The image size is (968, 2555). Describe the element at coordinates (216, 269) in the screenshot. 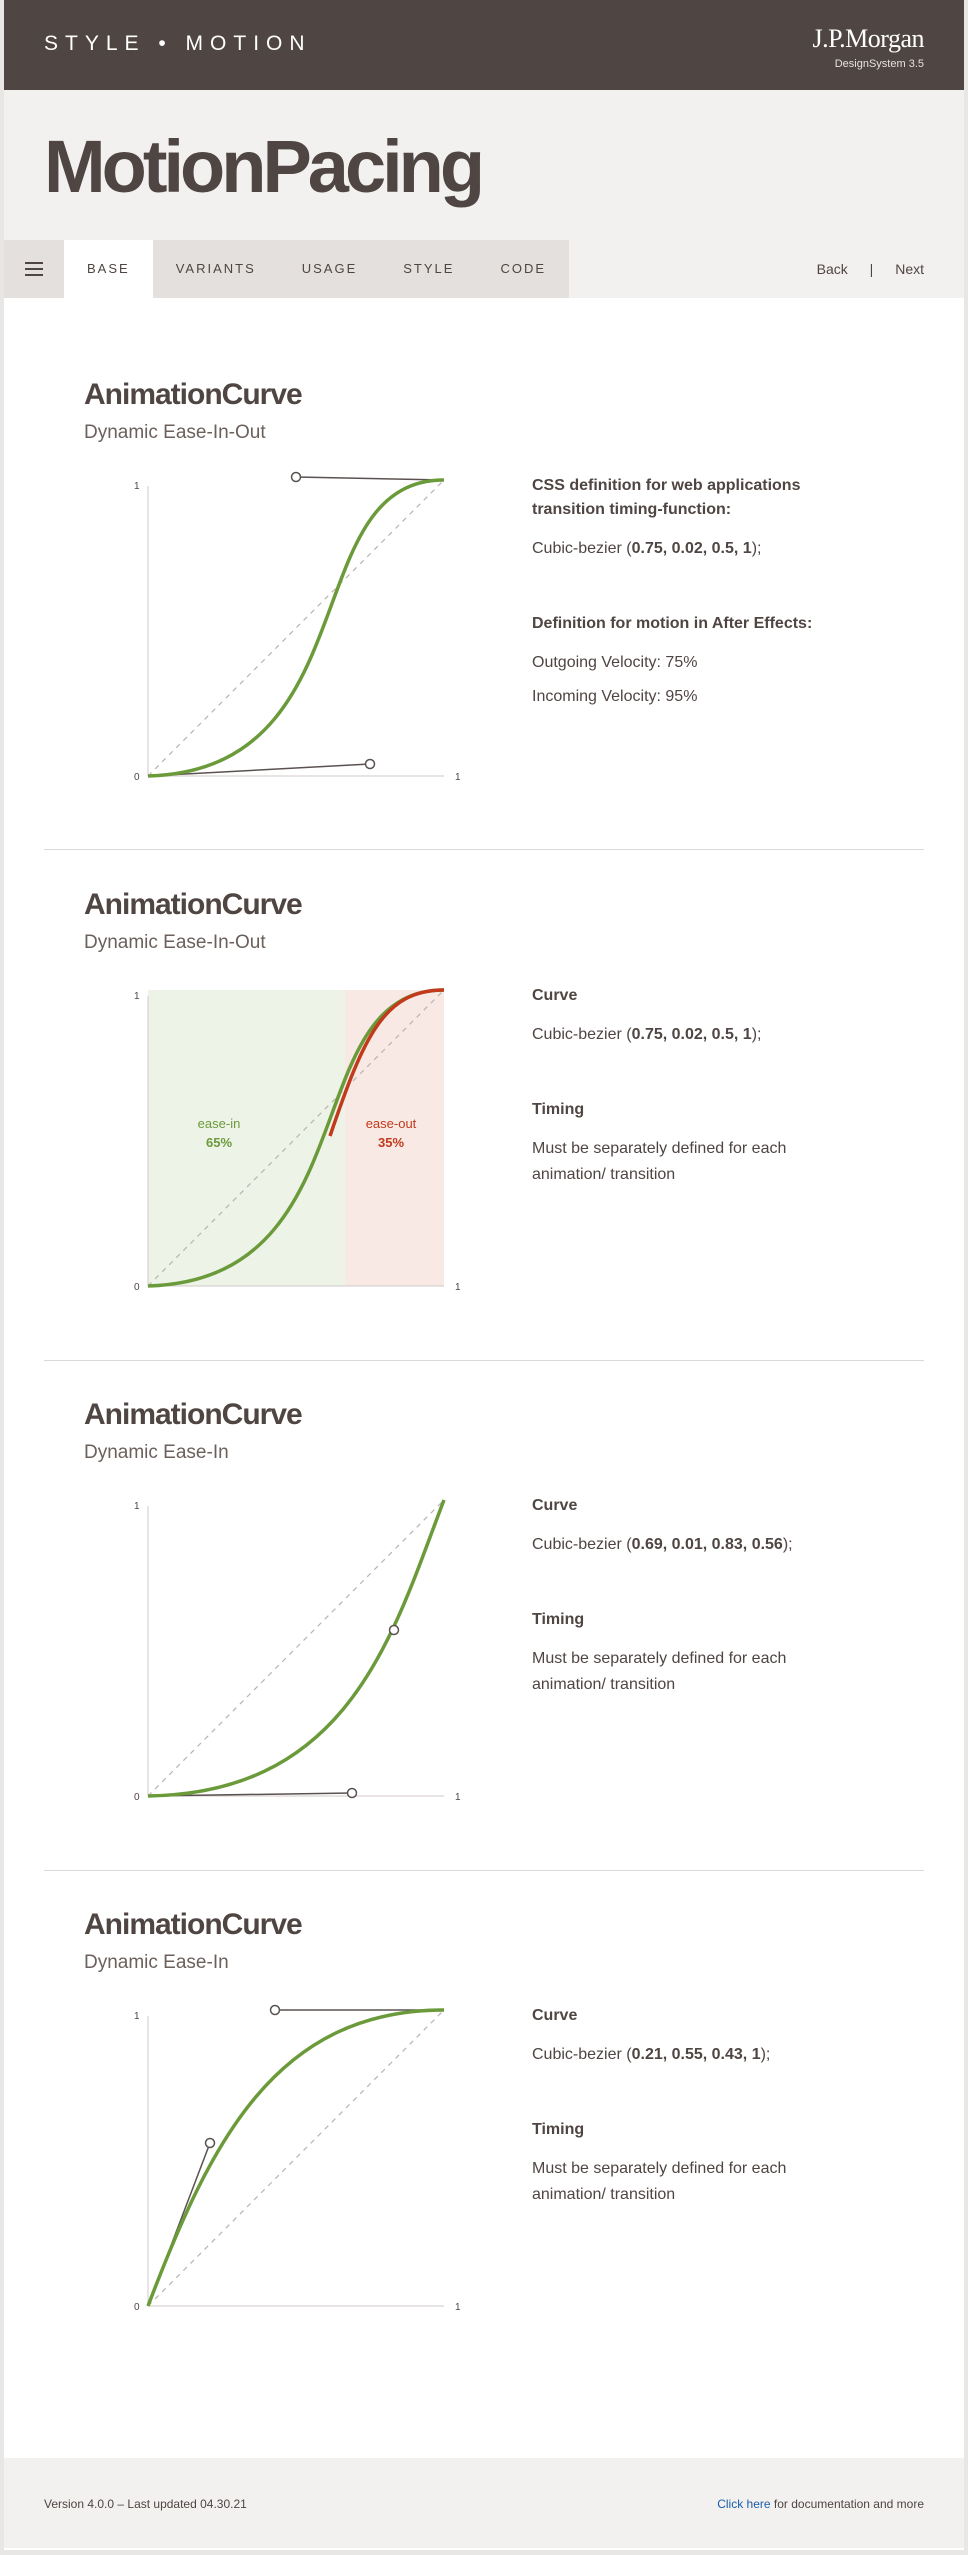

I see `tab-variants: VARIANTS` at that location.